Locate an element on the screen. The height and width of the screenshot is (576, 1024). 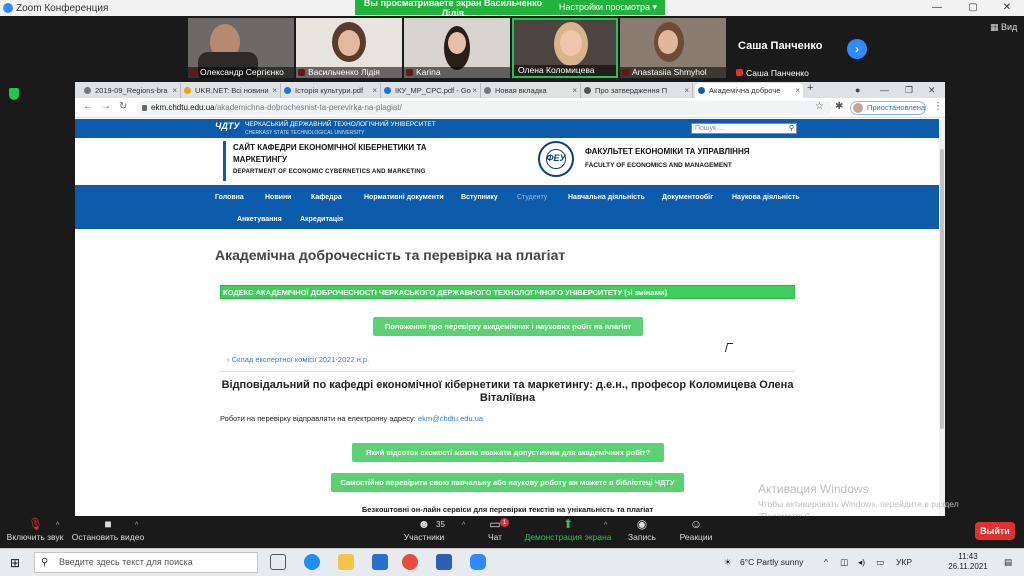
task-view-icon is located at coordinates (278, 562).